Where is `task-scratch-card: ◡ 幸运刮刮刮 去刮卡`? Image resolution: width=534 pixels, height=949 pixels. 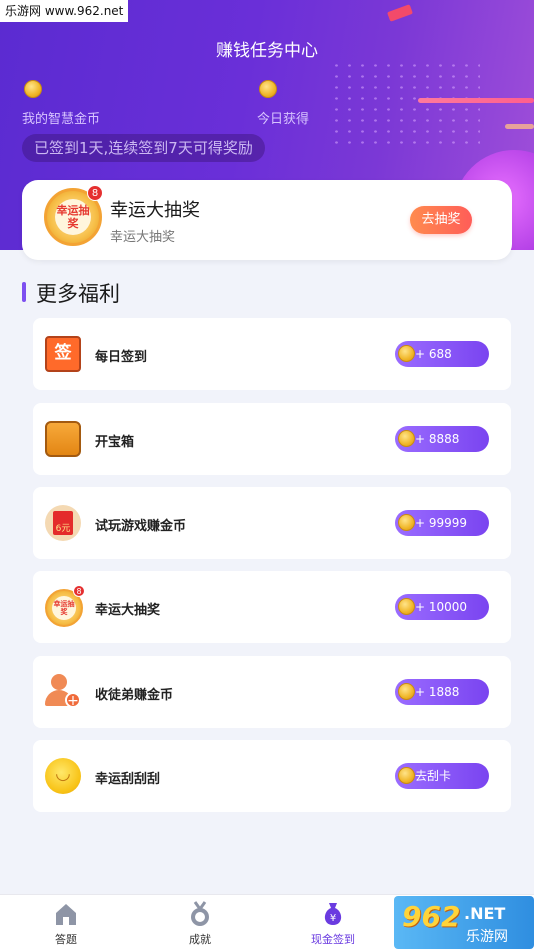 task-scratch-card: ◡ 幸运刮刮刮 去刮卡 is located at coordinates (272, 776).